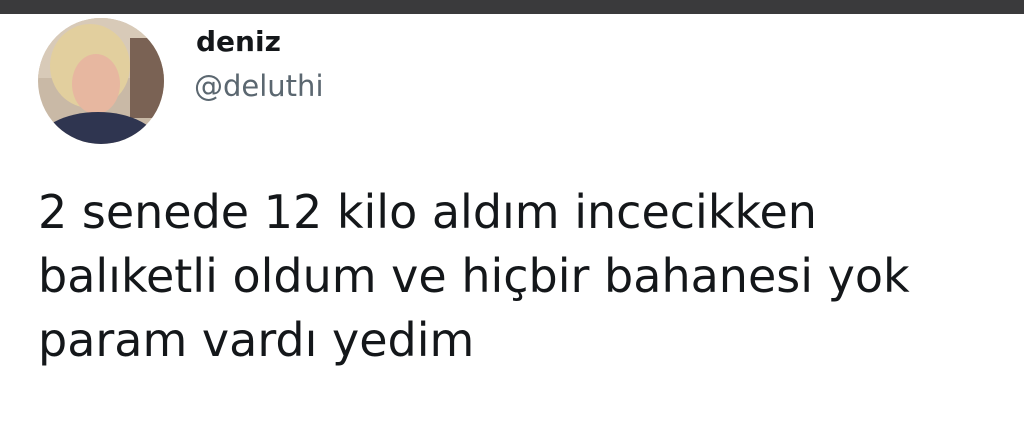 The height and width of the screenshot is (425, 1024). Describe the element at coordinates (259, 86) in the screenshot. I see `user-handle: @deluthi` at that location.